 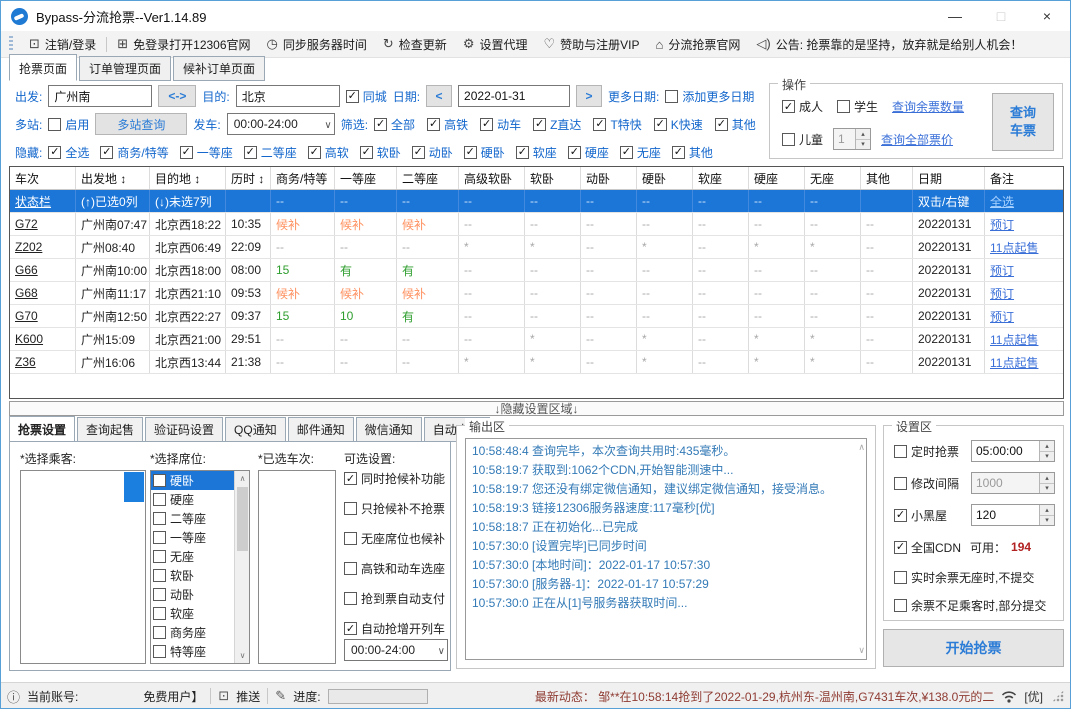 I want to click on partial-submit-checkbox-box, so click(x=900, y=605).